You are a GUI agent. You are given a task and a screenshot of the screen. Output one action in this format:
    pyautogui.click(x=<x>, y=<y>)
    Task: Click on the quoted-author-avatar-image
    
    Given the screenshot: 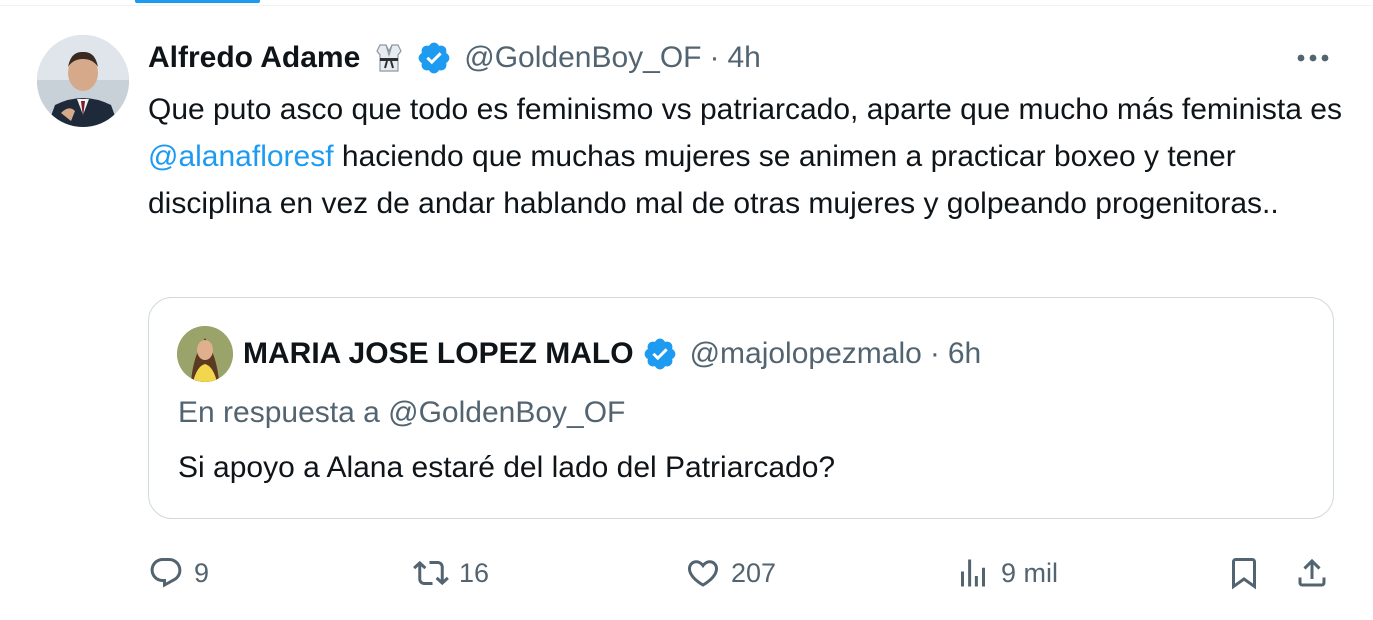 What is the action you would take?
    pyautogui.click(x=205, y=354)
    